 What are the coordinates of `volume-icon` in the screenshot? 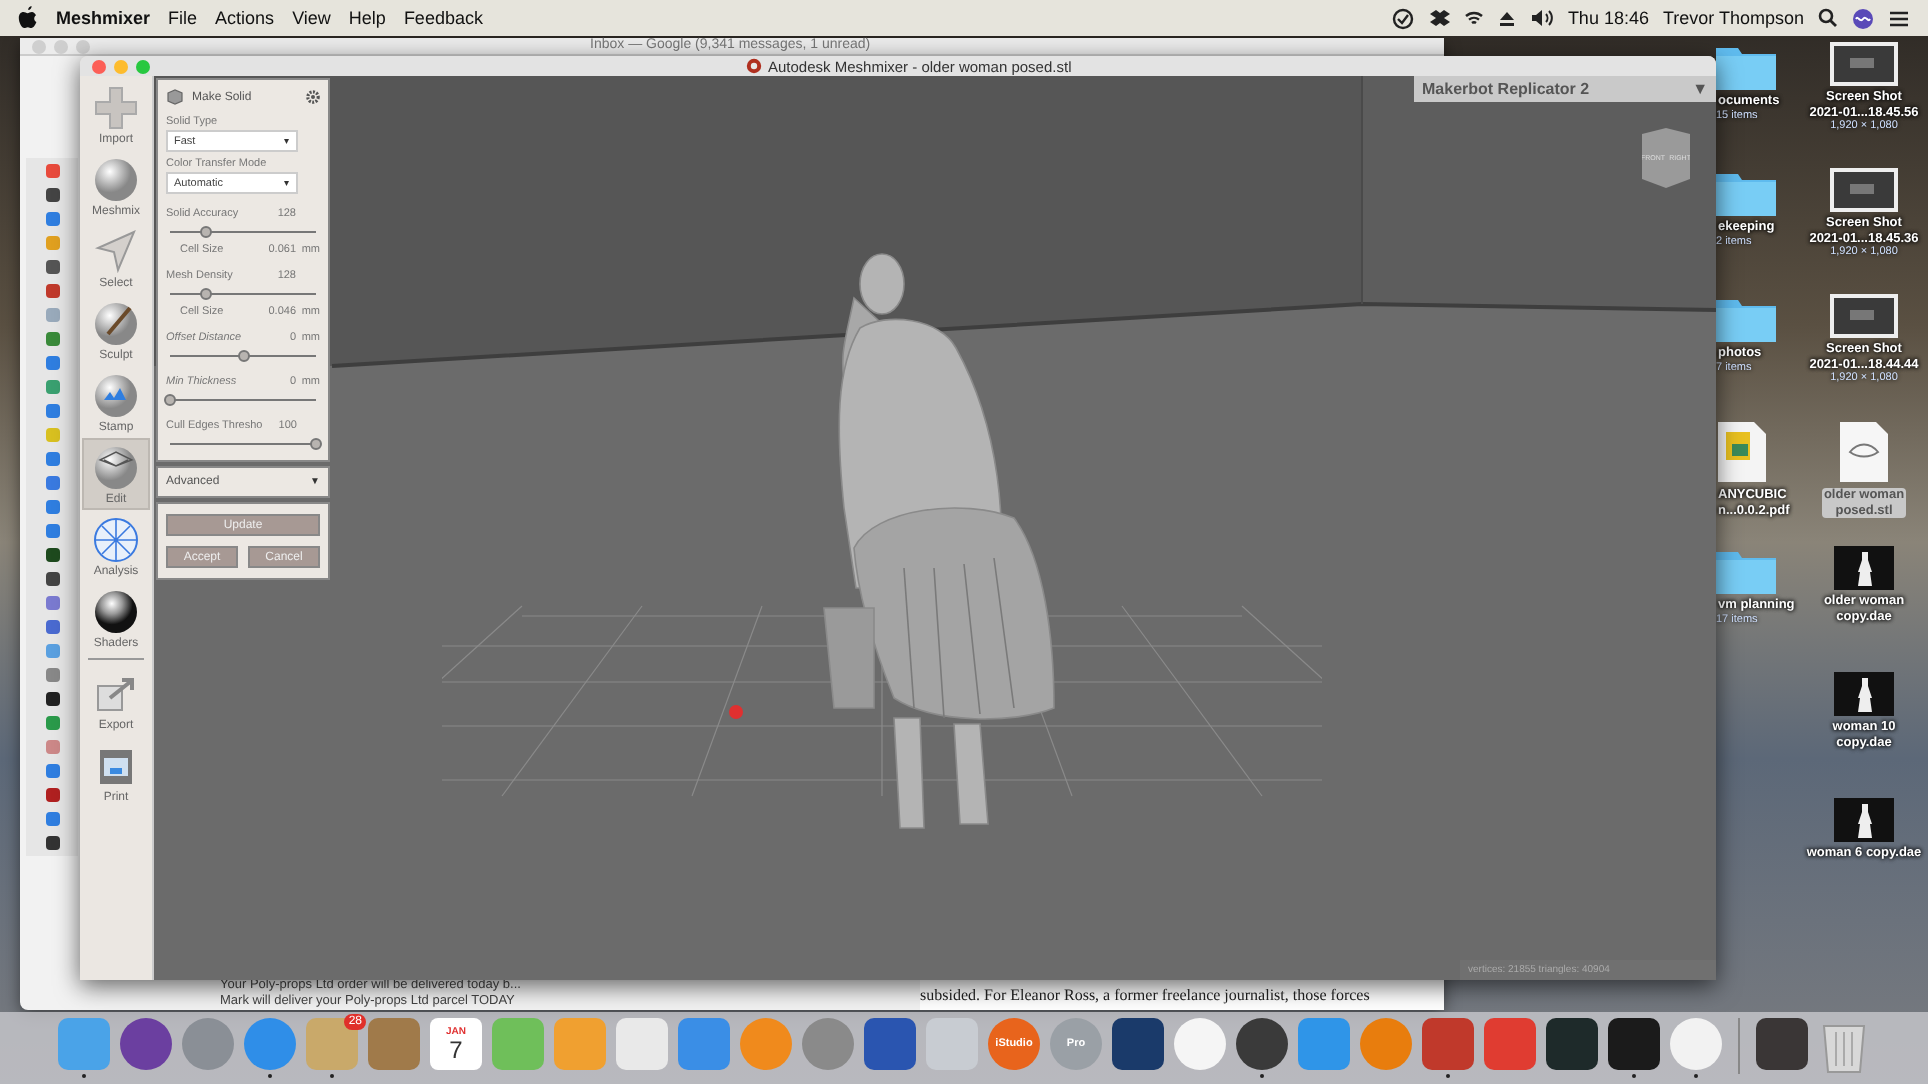 It's located at (1541, 18).